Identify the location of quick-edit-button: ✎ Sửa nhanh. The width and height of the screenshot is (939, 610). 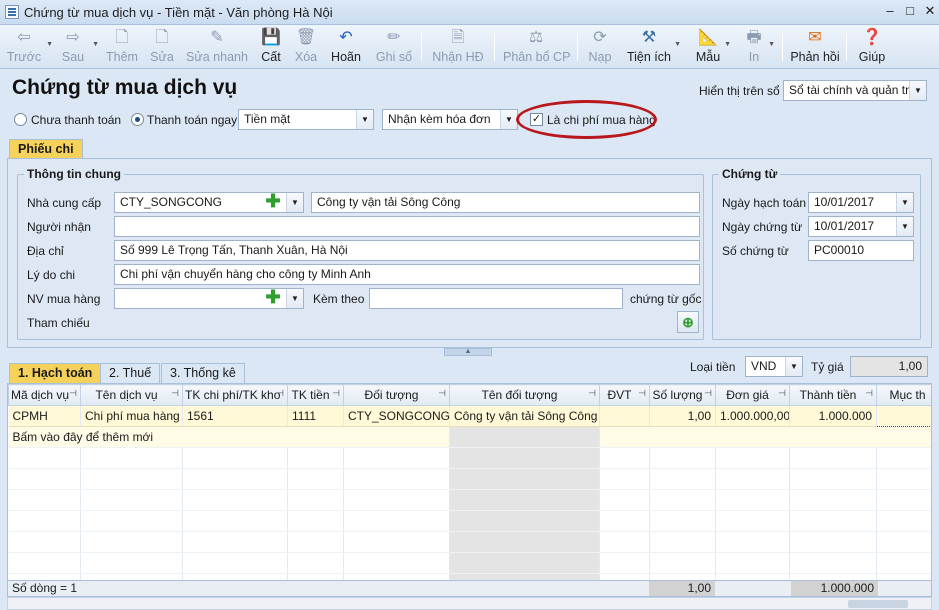
(217, 47).